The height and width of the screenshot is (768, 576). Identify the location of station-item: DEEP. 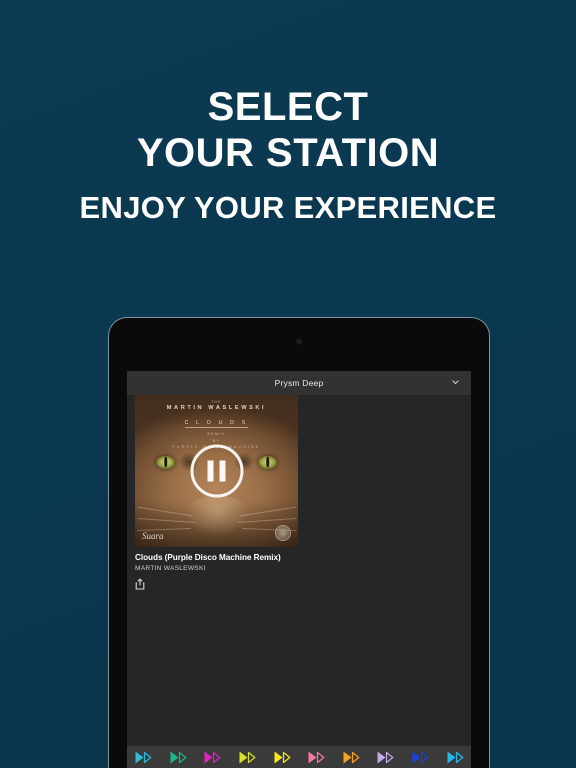
(179, 759).